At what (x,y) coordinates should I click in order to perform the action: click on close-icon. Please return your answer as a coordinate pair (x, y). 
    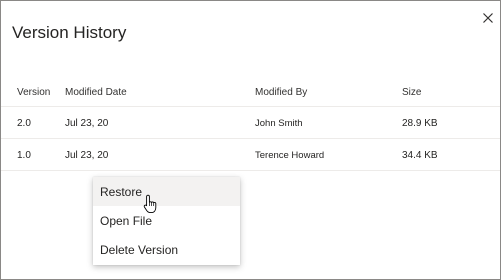
    Looking at the image, I should click on (488, 18).